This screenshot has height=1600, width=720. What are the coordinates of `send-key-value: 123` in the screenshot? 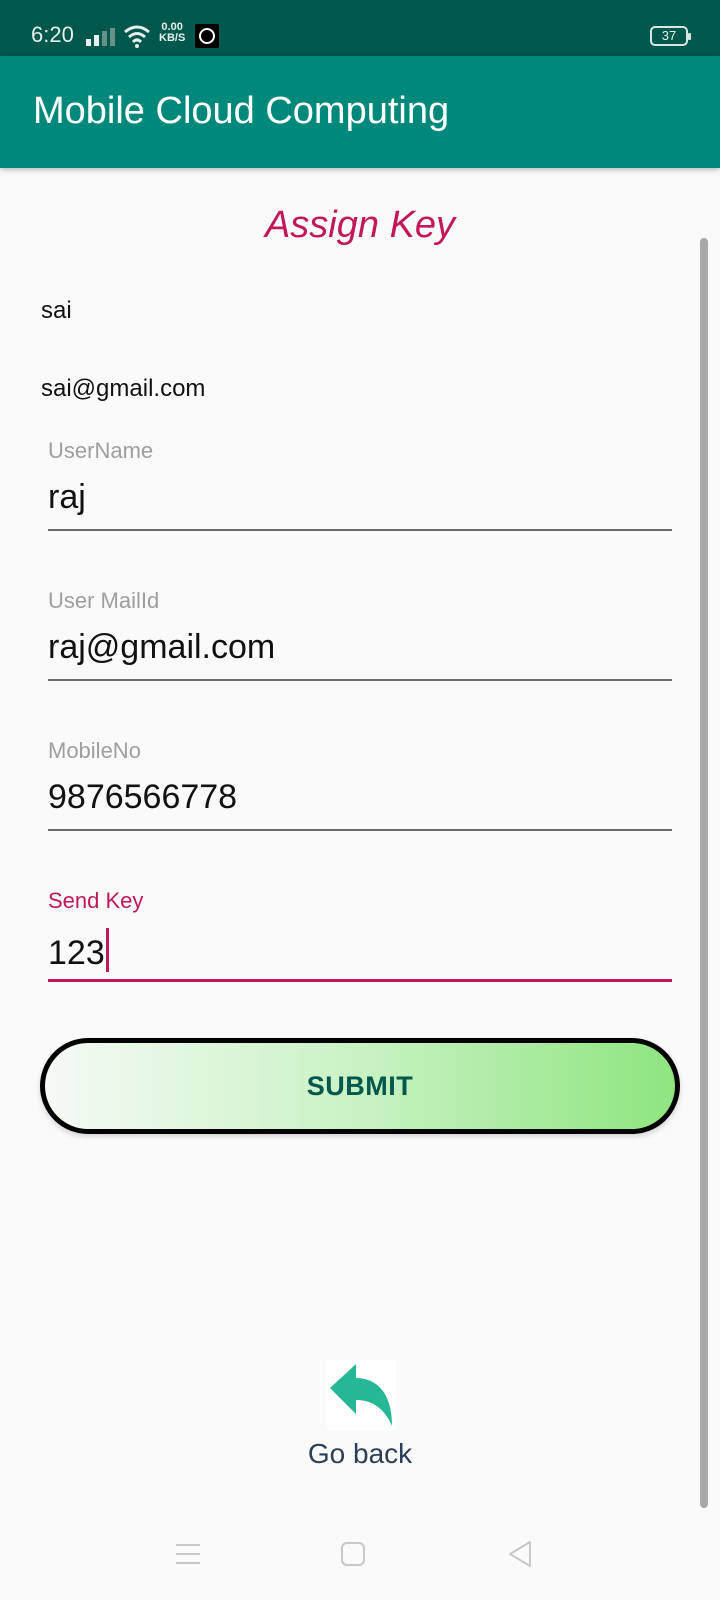 It's located at (76, 953).